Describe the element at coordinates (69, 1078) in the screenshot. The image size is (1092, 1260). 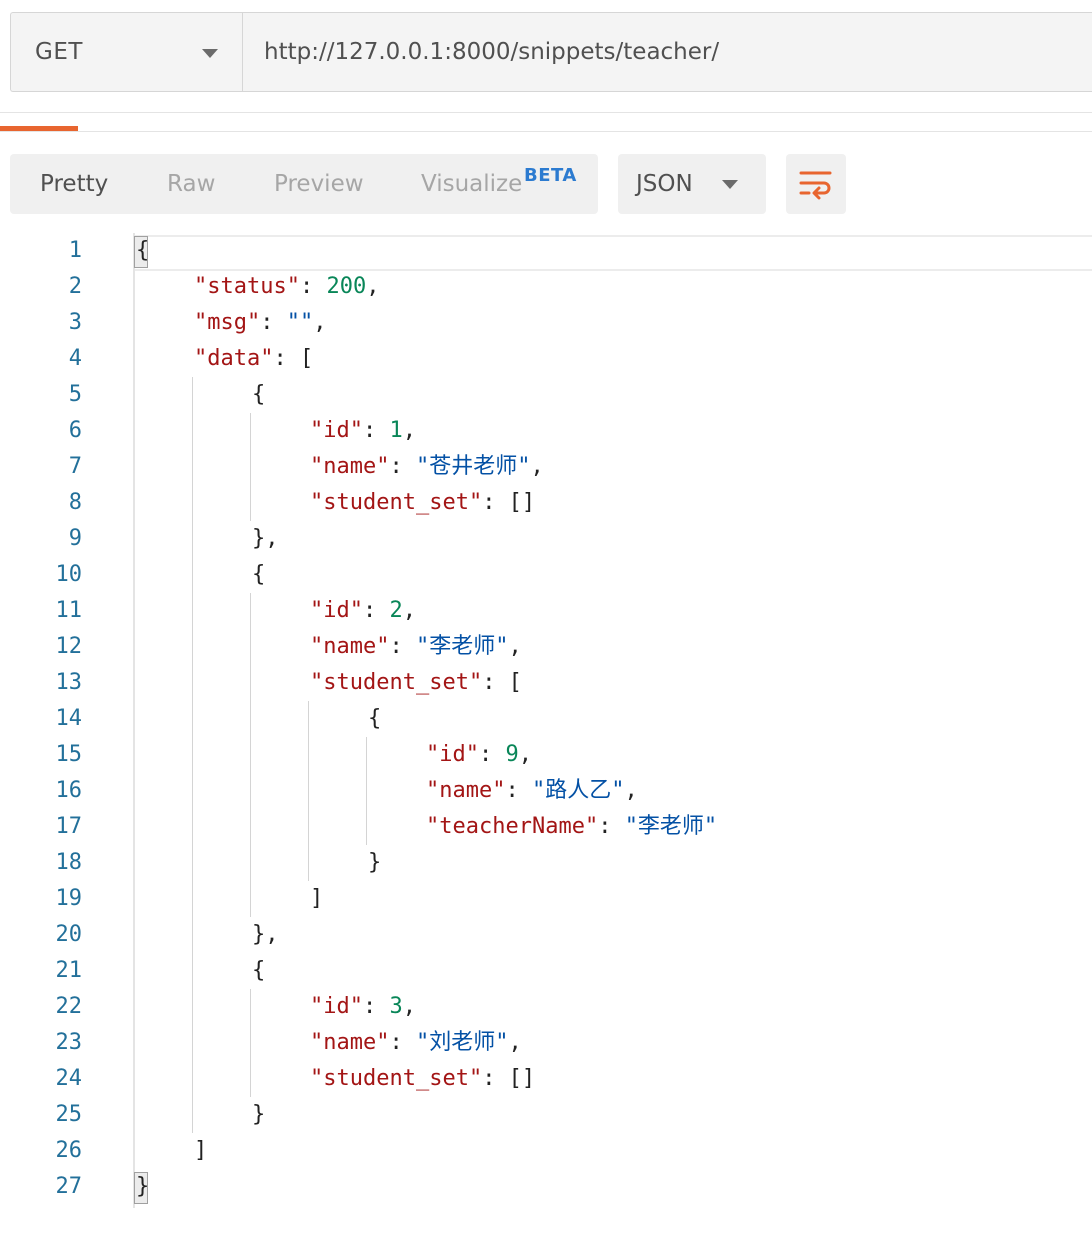
I see `line-number: 24` at that location.